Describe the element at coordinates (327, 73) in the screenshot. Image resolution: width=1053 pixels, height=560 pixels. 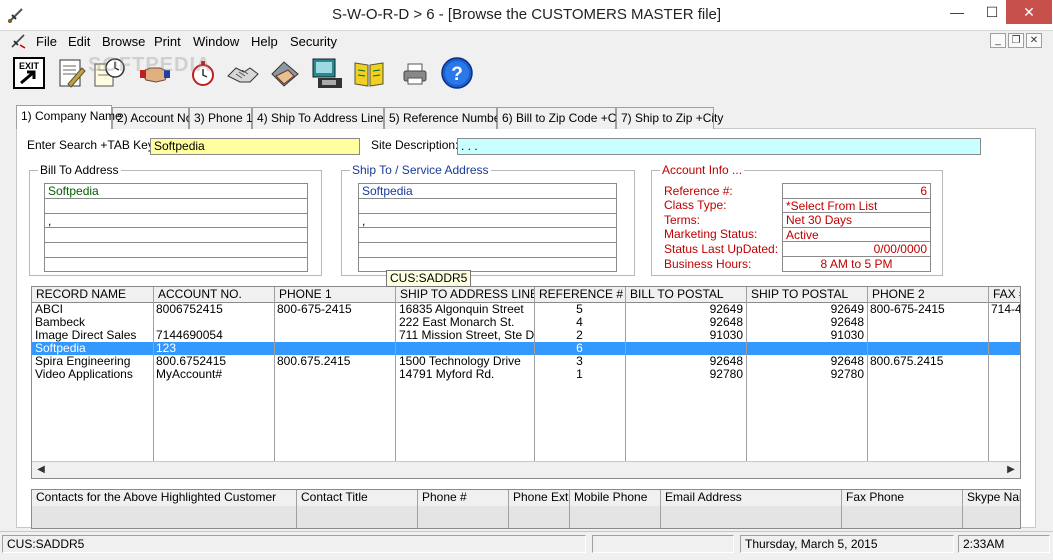
I see `computer-disk-icon` at that location.